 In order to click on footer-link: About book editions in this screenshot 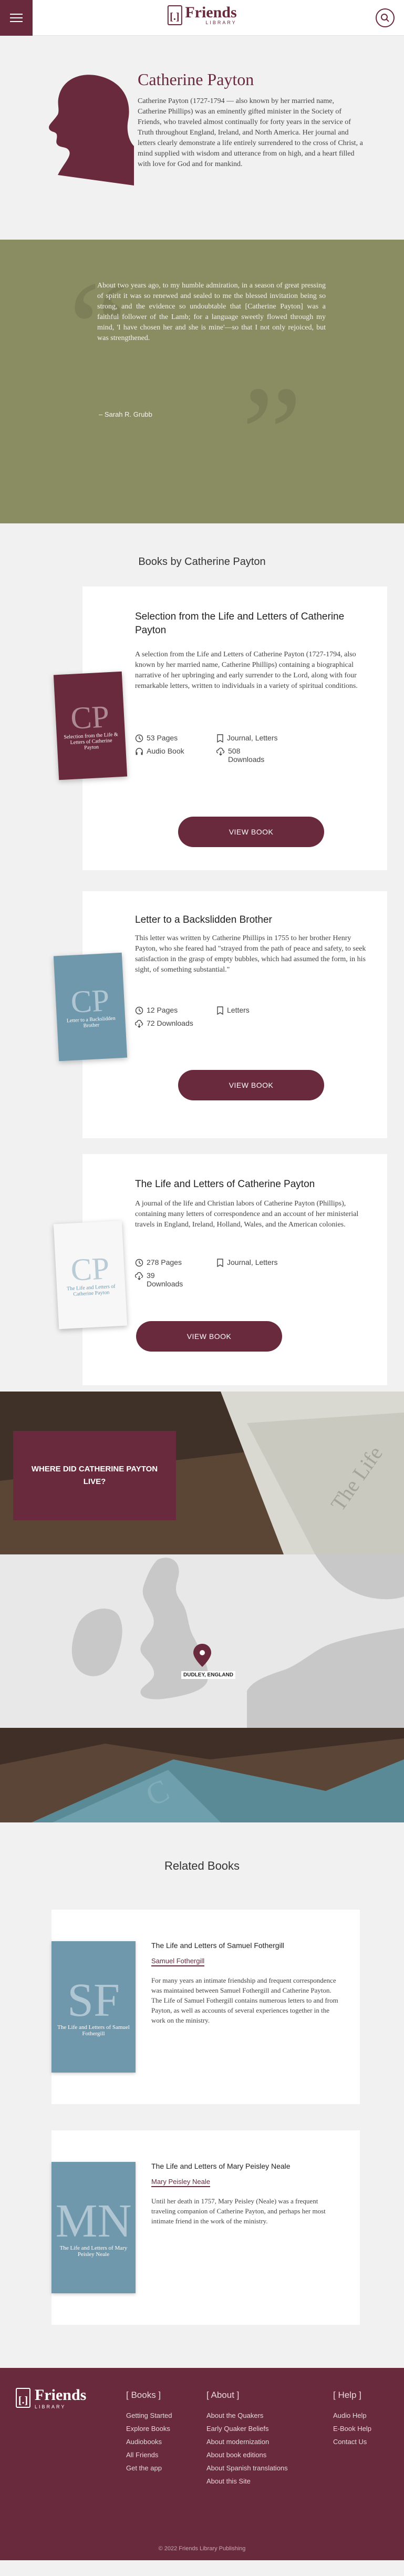, I will do `click(247, 2454)`.